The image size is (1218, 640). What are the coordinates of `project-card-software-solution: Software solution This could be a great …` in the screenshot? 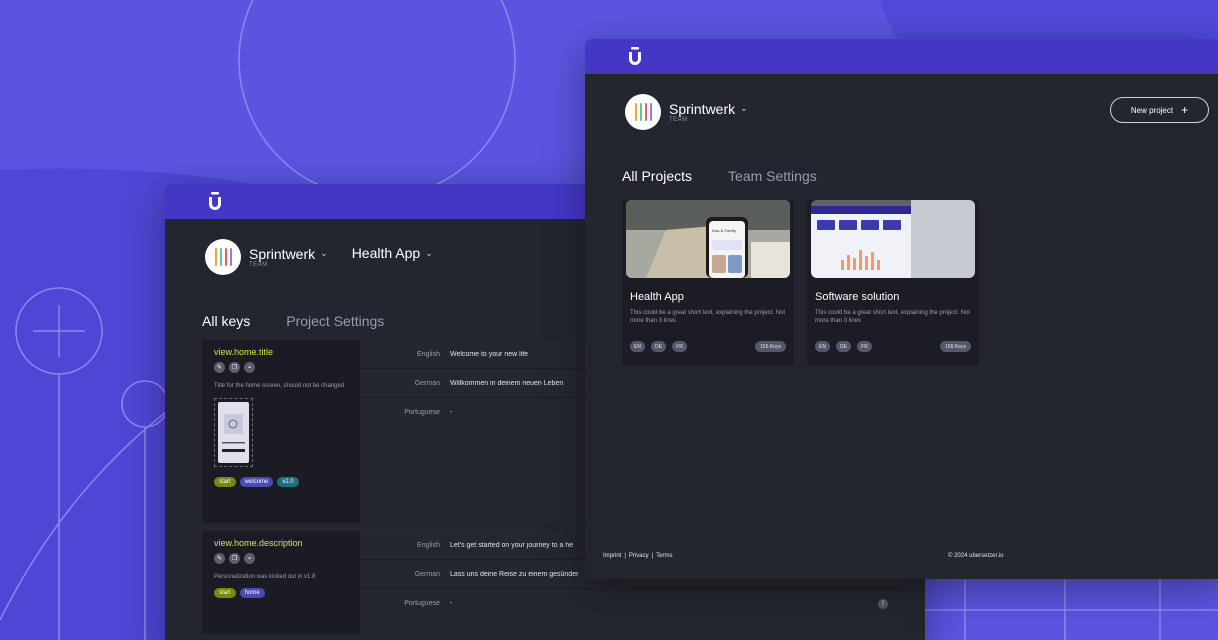 It's located at (893, 283).